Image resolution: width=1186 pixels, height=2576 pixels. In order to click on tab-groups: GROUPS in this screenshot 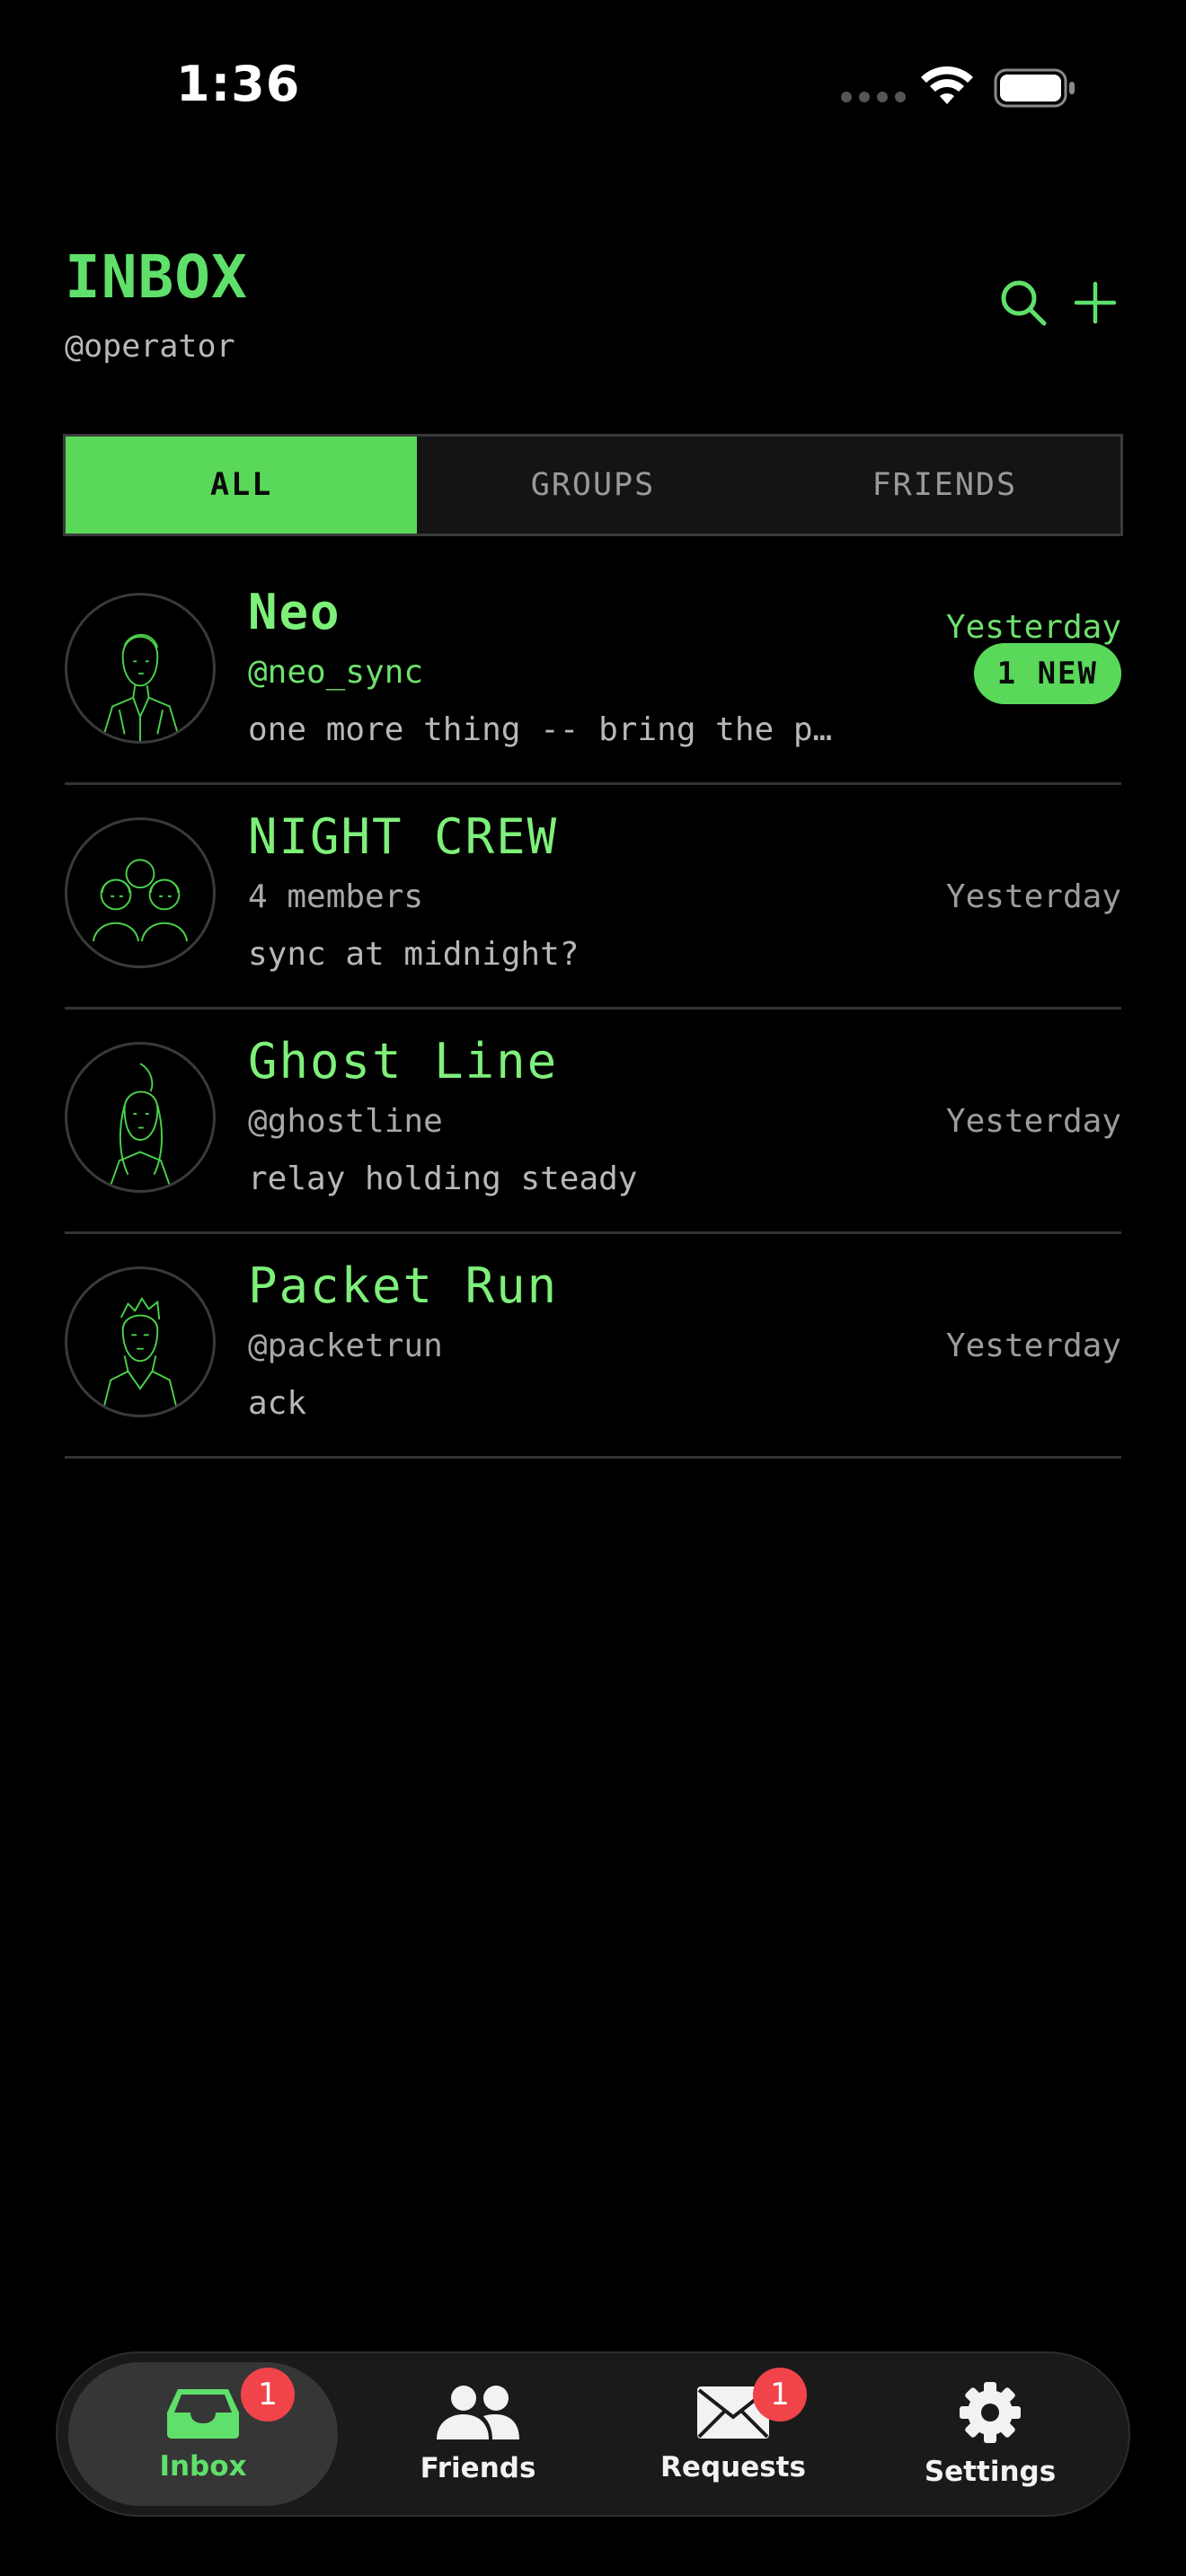, I will do `click(592, 485)`.